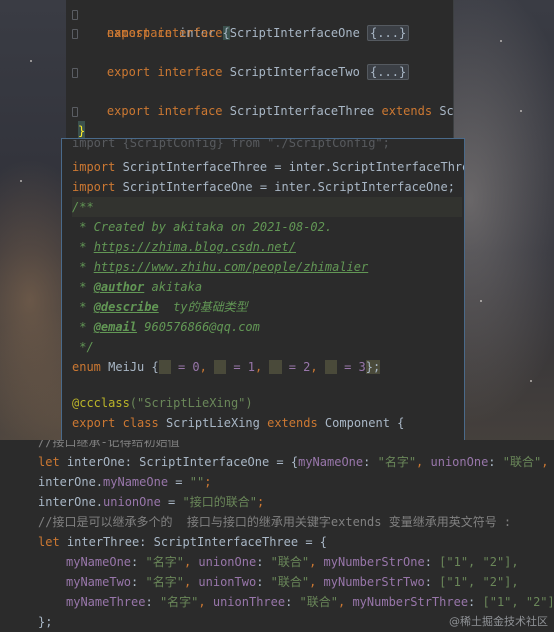  What do you see at coordinates (99, 582) in the screenshot?
I see `field: myNameTwo` at bounding box center [99, 582].